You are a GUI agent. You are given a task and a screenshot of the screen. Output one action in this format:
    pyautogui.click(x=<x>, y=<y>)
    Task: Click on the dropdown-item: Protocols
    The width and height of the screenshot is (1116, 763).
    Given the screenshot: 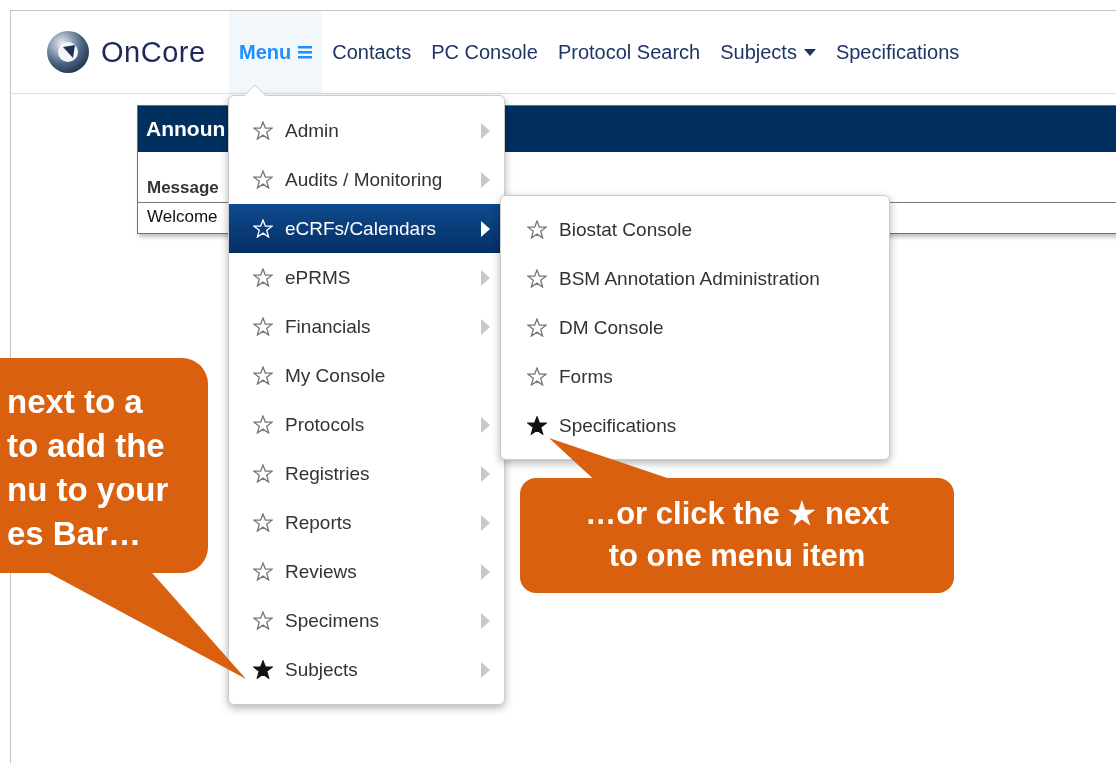 What is the action you would take?
    pyautogui.click(x=366, y=424)
    